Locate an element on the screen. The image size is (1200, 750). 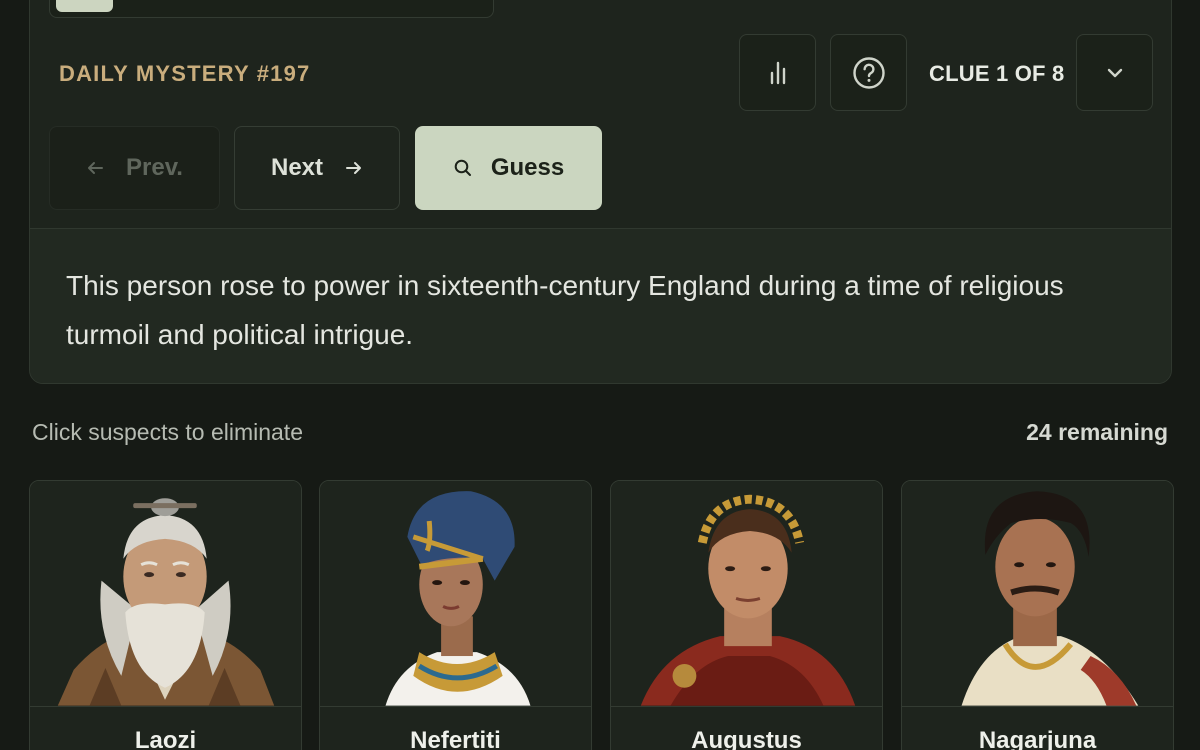
suspect-name: Nefertiti is located at coordinates (455, 738).